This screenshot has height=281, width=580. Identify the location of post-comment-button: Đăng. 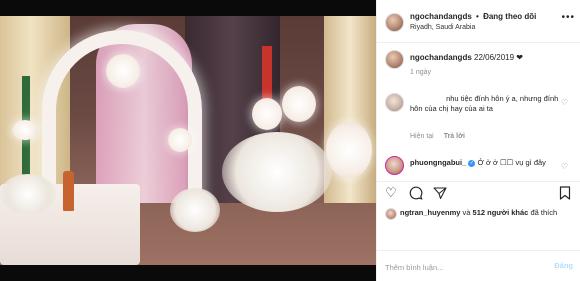
(563, 265).